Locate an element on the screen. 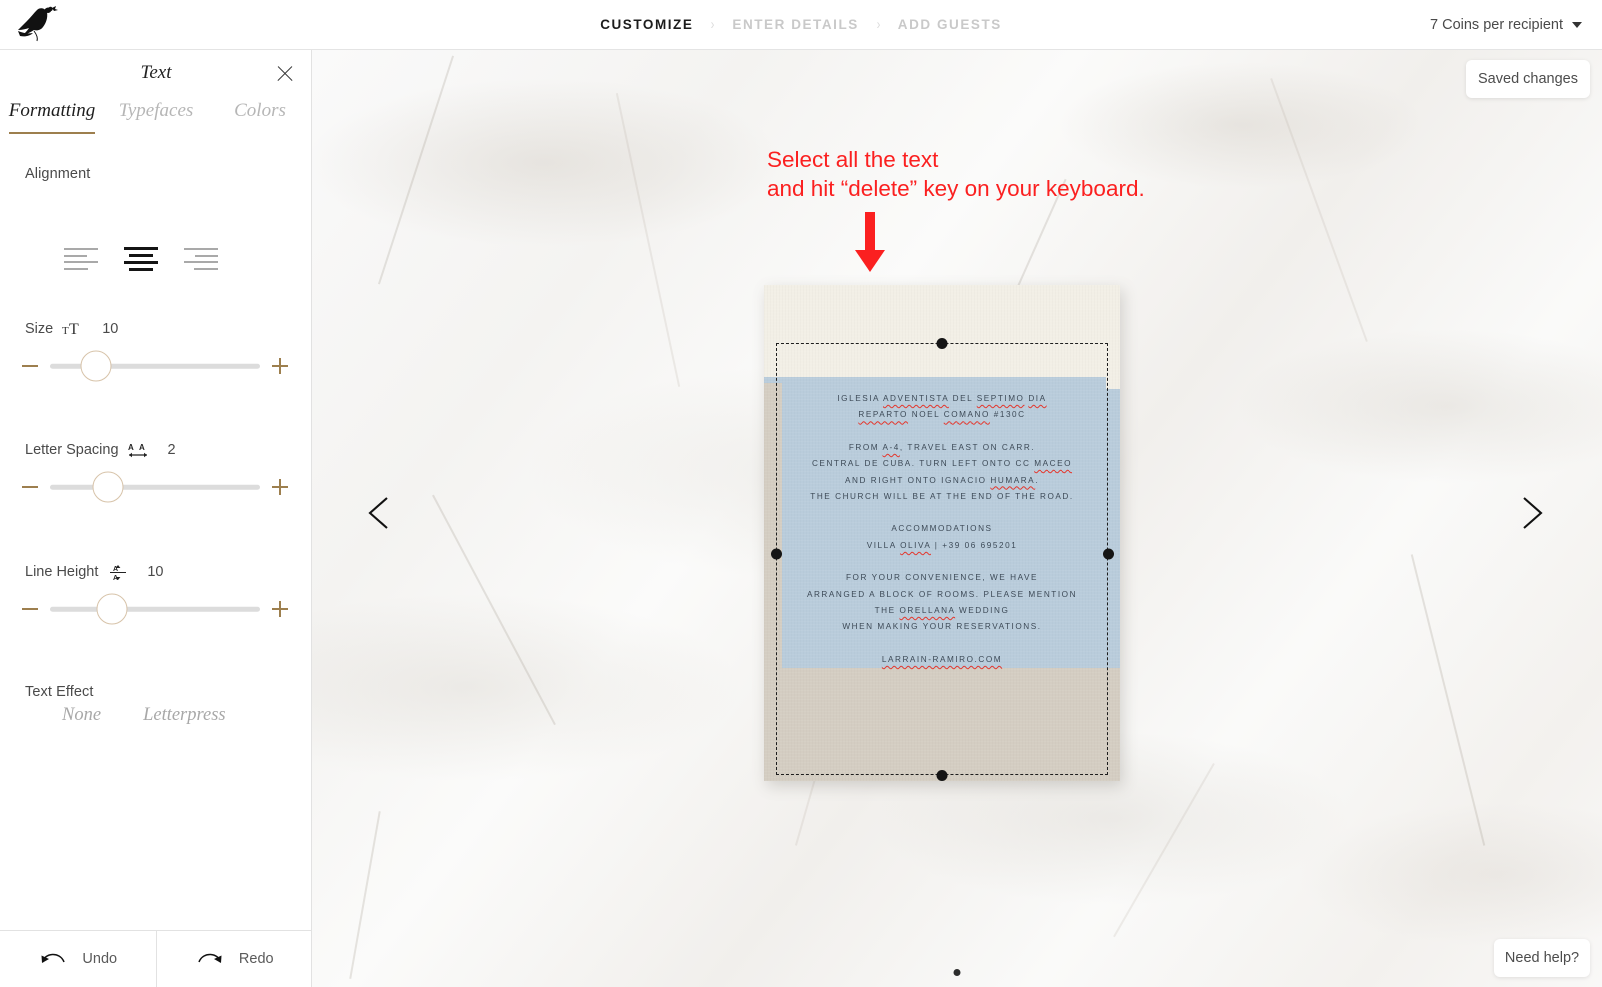  card-text-run: THE is located at coordinates (887, 611).